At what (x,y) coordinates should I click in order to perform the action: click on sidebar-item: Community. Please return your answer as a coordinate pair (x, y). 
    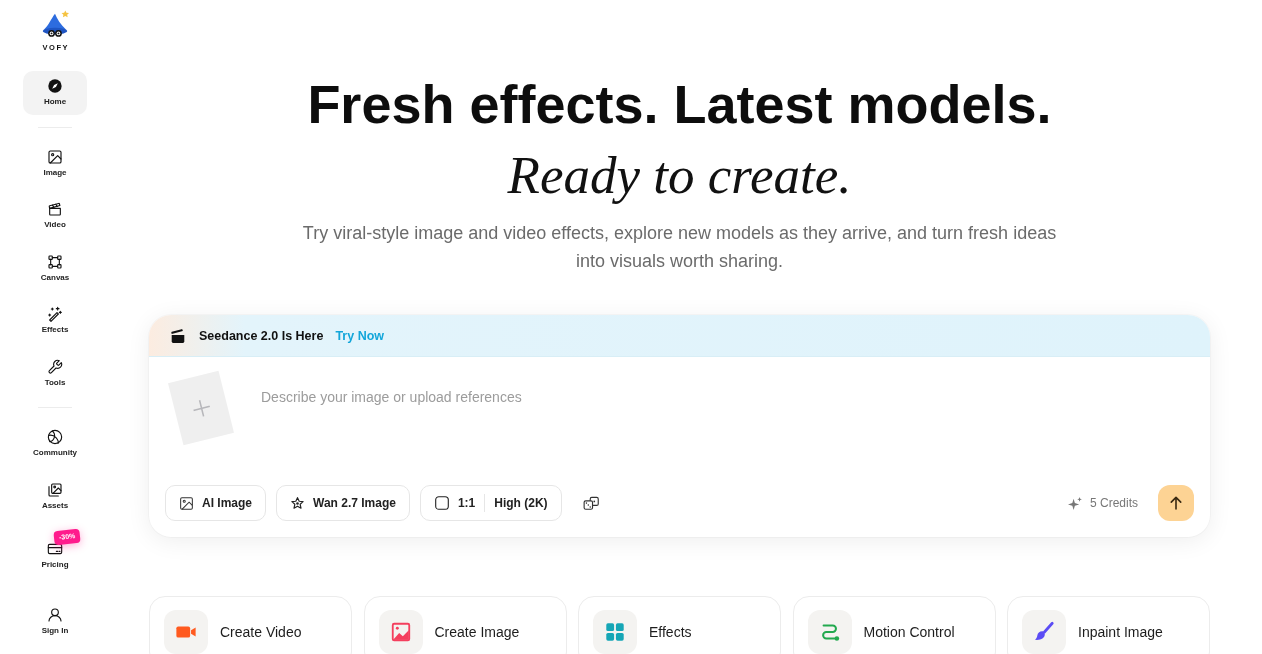
    Looking at the image, I should click on (55, 444).